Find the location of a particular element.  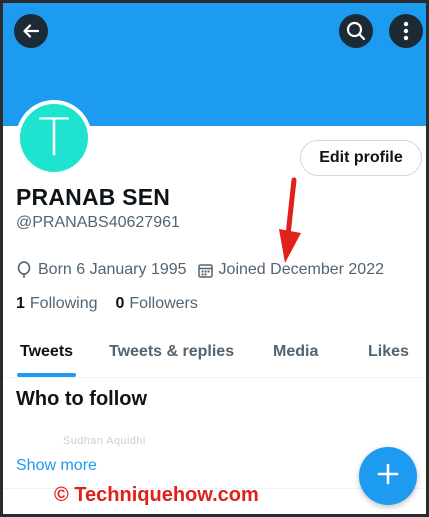

plus-icon is located at coordinates (388, 476).